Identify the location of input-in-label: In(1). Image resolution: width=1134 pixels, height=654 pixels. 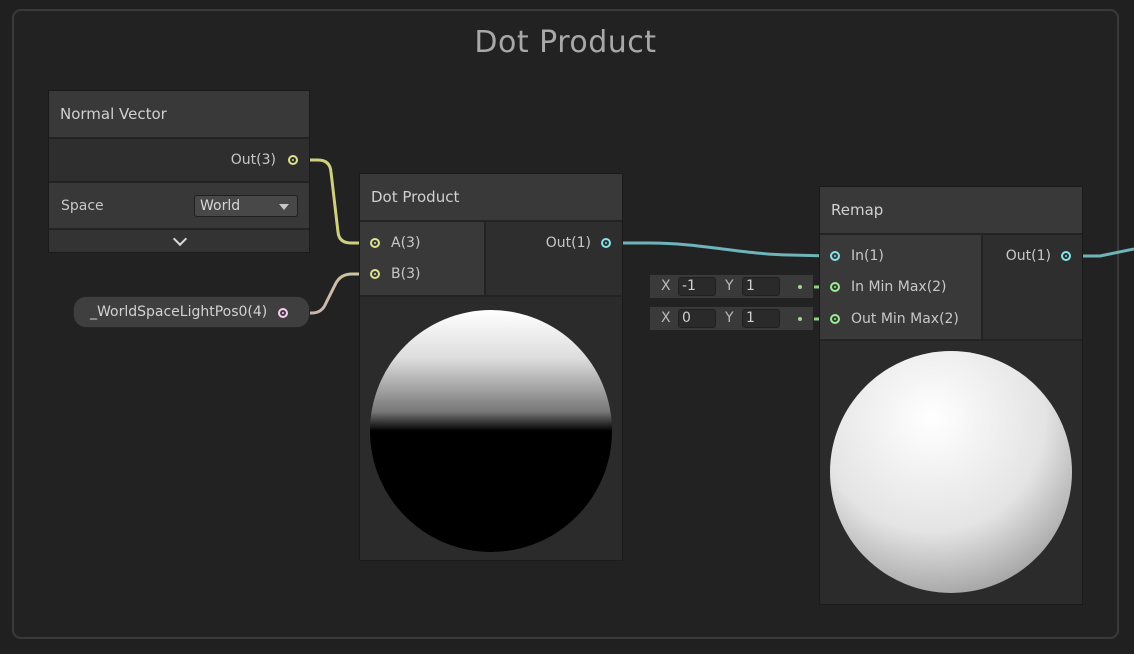
(867, 256).